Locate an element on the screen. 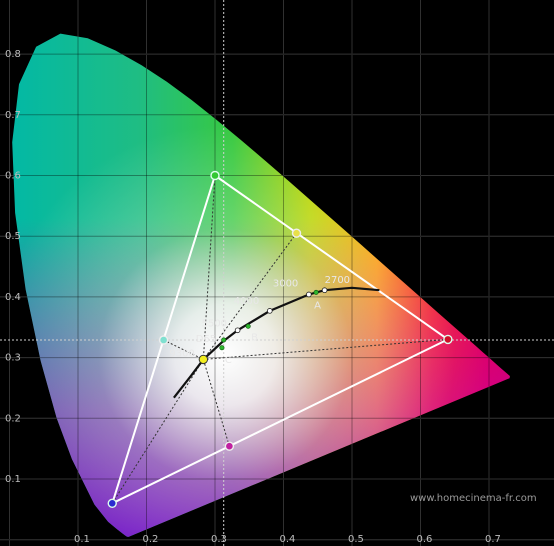 The image size is (554, 546). y-tick-label: 0.8 is located at coordinates (13, 54).